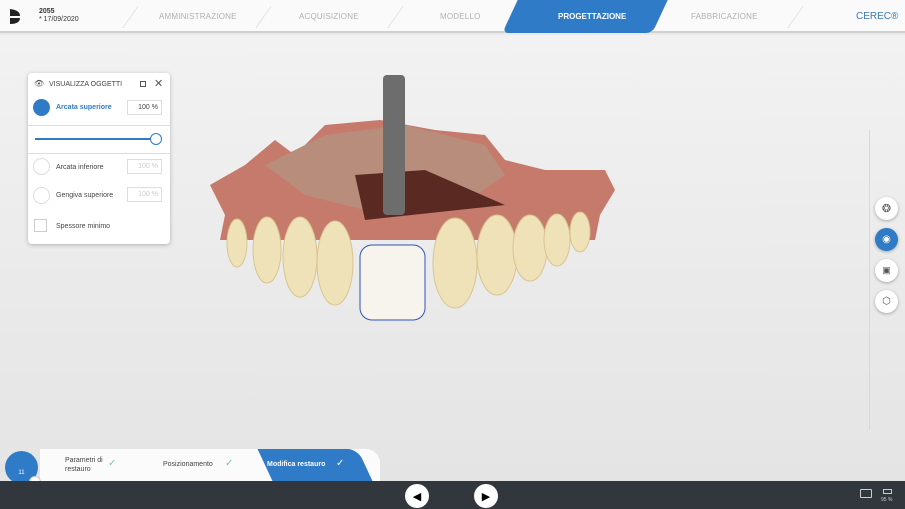 Image resolution: width=905 pixels, height=509 pixels. I want to click on visibility-button: ◉, so click(886, 239).